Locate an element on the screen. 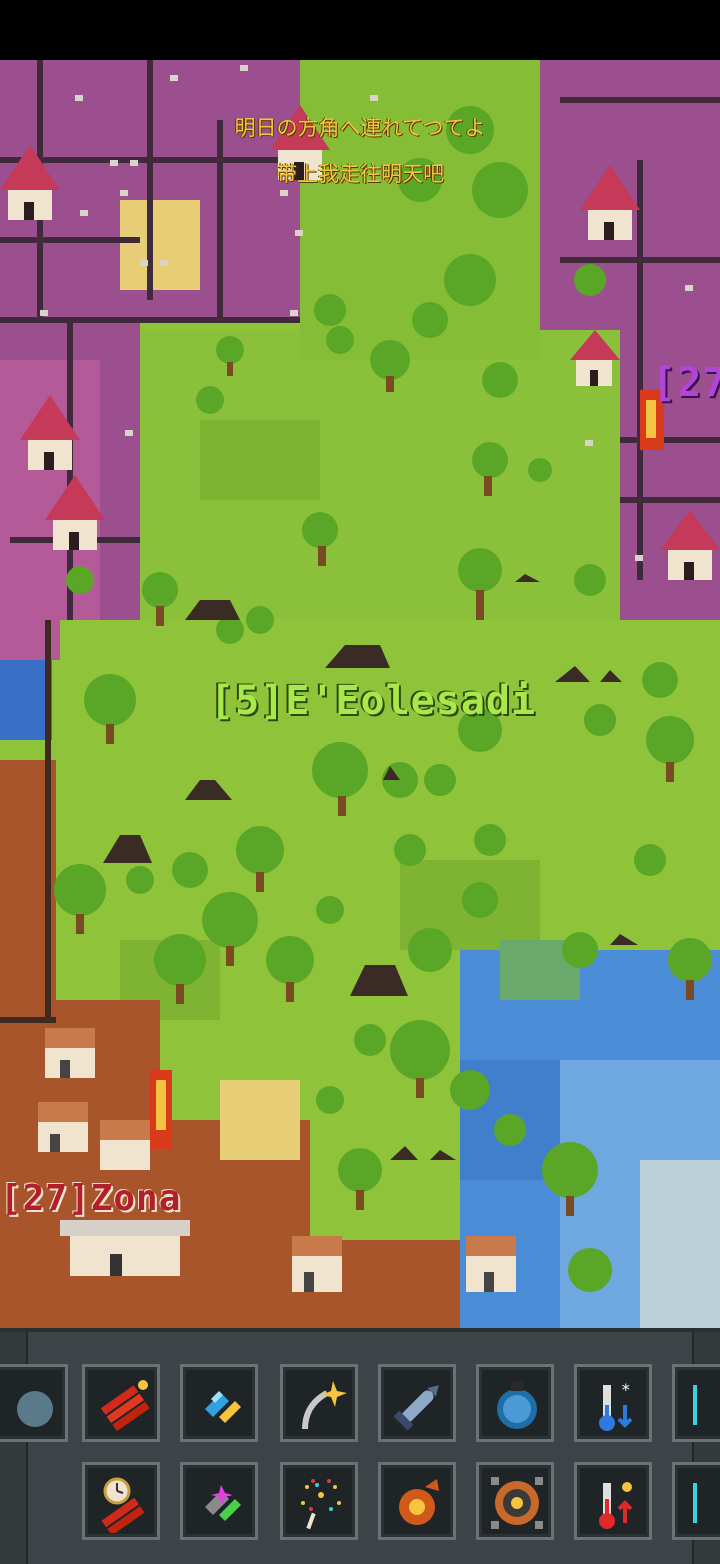  tool-timed-bomb is located at coordinates (121, 1501).